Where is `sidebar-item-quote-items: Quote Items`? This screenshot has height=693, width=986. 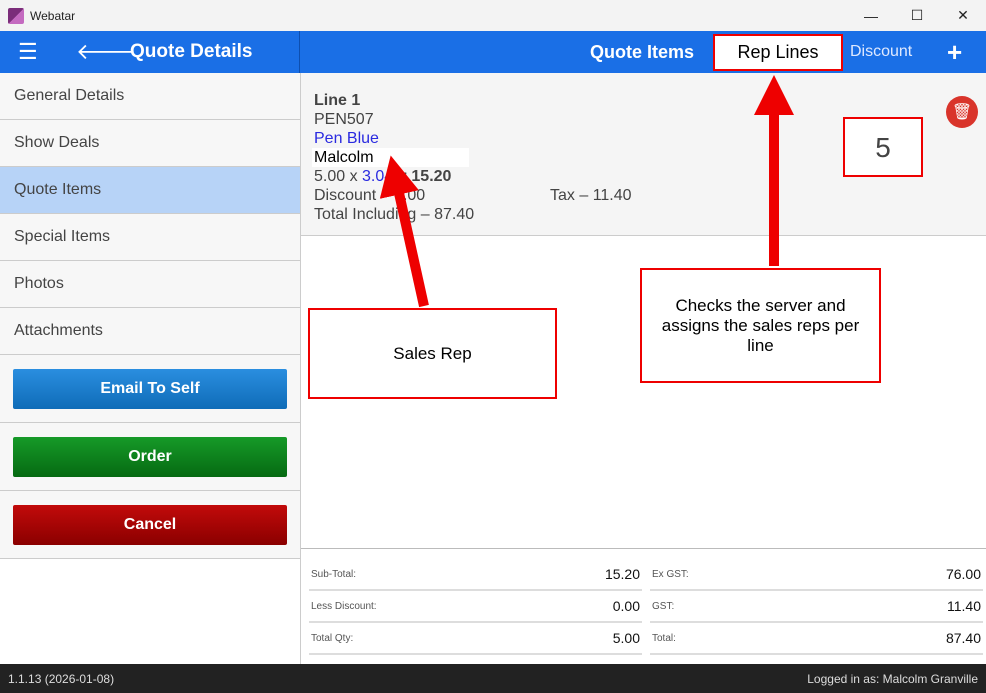 sidebar-item-quote-items: Quote Items is located at coordinates (150, 190).